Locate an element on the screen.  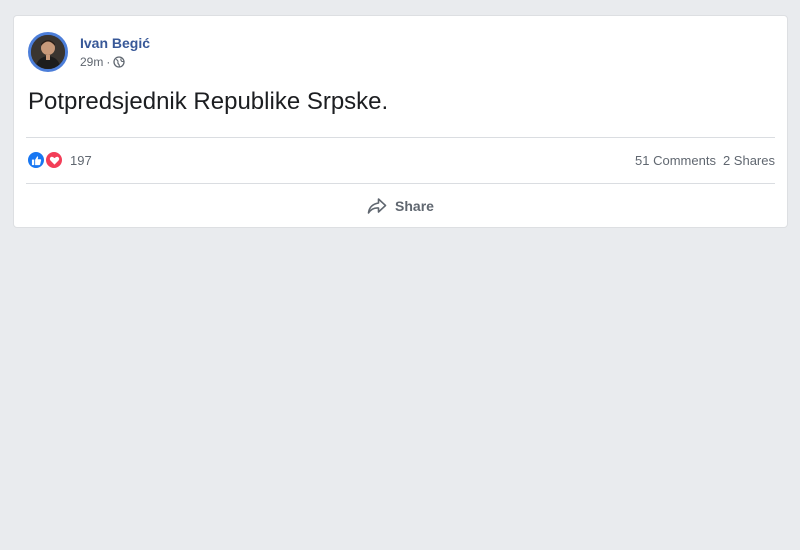
avatar is located at coordinates (48, 52).